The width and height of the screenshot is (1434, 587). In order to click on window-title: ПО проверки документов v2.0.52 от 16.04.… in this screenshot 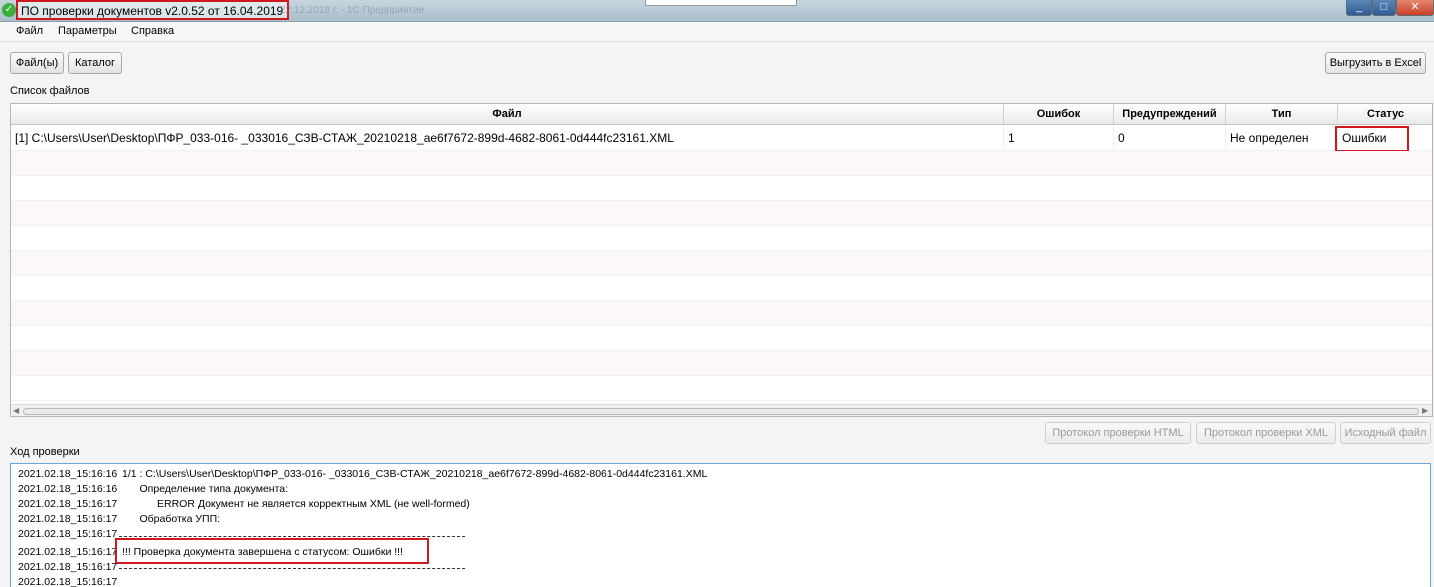, I will do `click(153, 10)`.